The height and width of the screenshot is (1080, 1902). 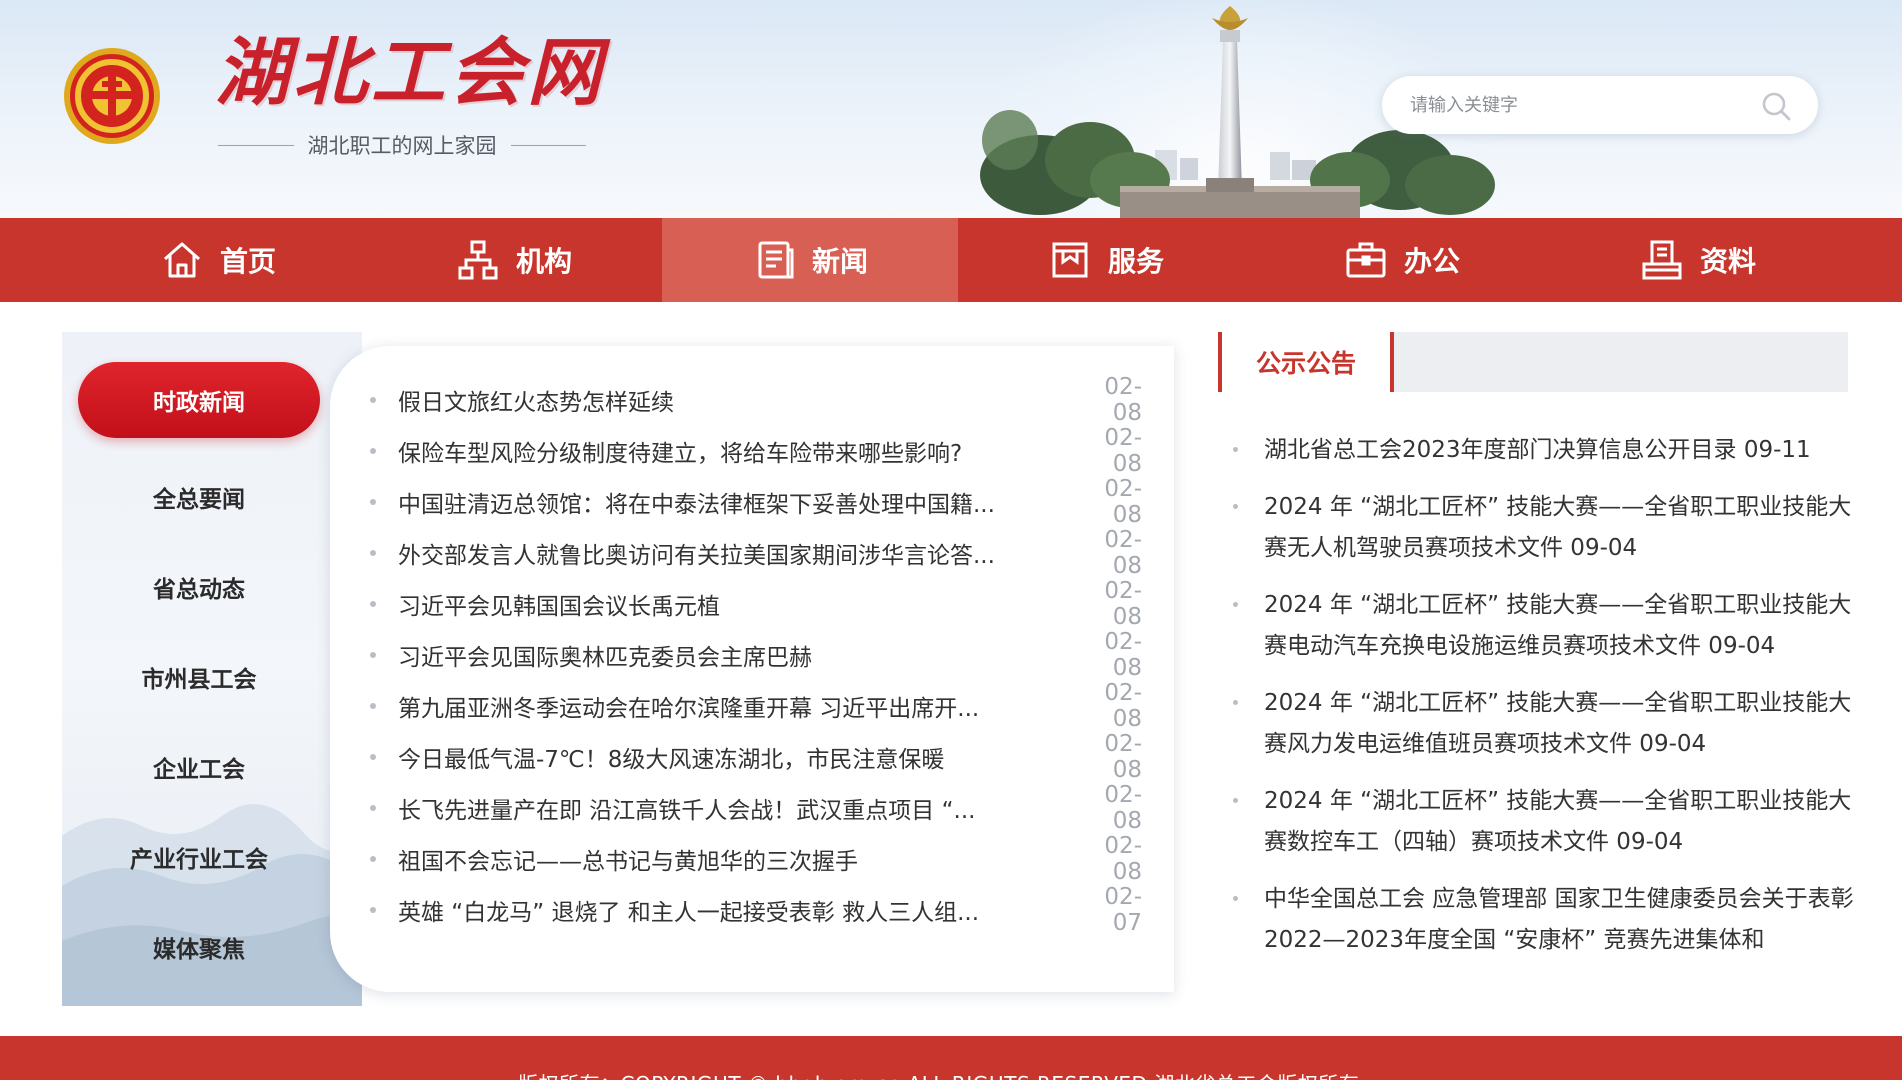 What do you see at coordinates (218, 260) in the screenshot?
I see `nav-item-home: 首页` at bounding box center [218, 260].